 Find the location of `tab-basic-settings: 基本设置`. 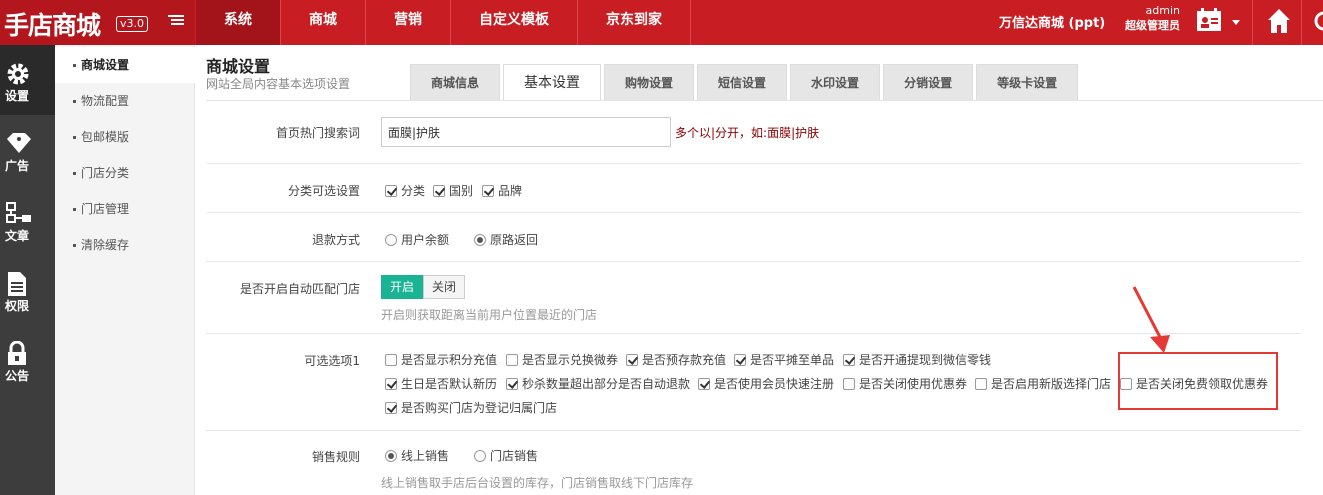

tab-basic-settings: 基本设置 is located at coordinates (552, 82).